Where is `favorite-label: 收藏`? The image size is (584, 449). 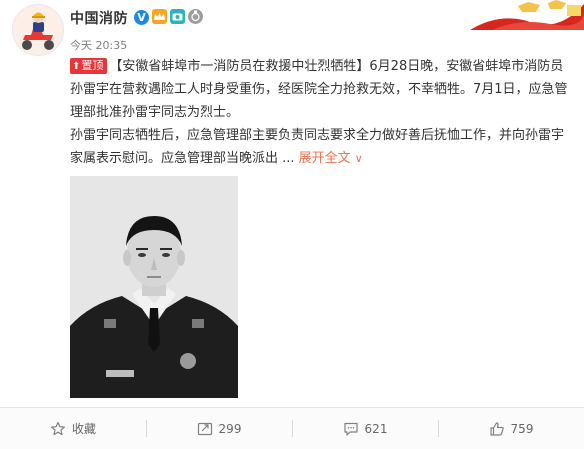 favorite-label: 收藏 is located at coordinates (83, 429).